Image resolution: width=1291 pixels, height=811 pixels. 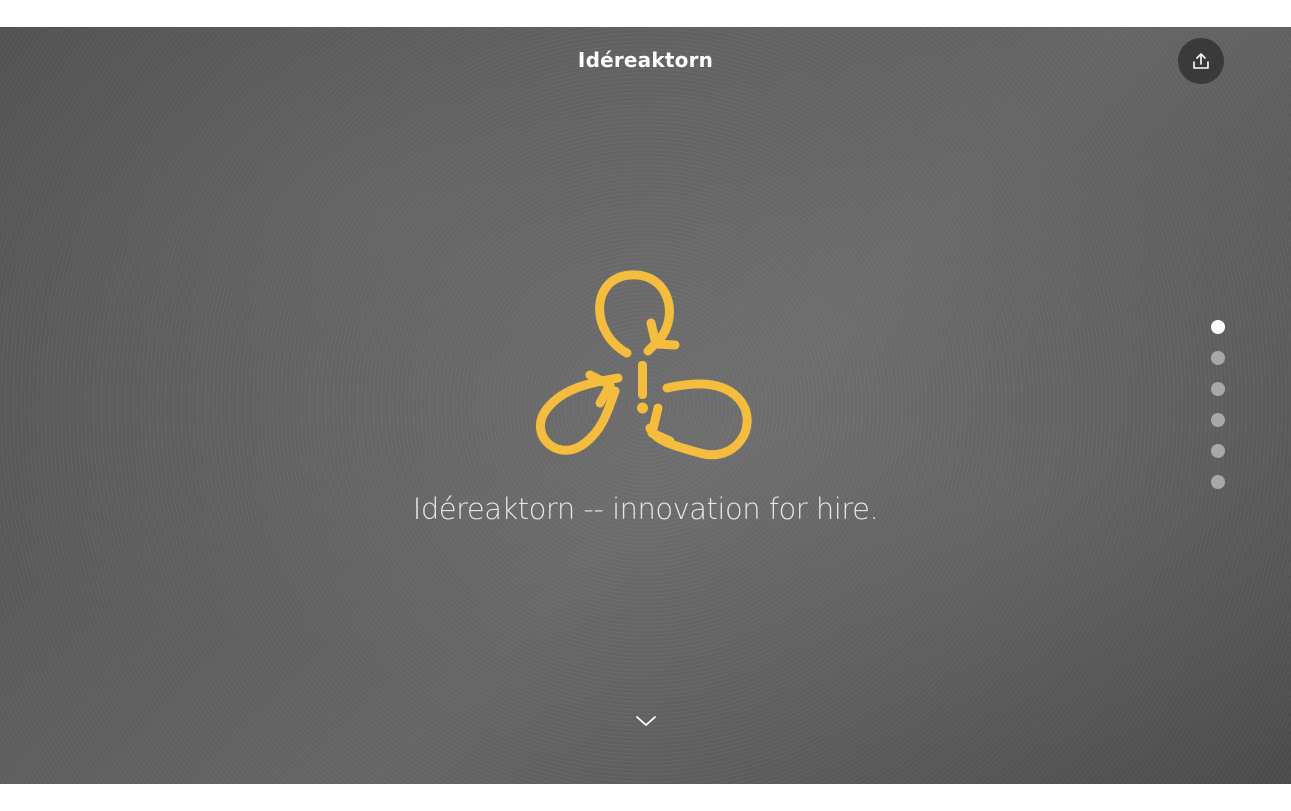 I want to click on share-button, so click(x=1201, y=61).